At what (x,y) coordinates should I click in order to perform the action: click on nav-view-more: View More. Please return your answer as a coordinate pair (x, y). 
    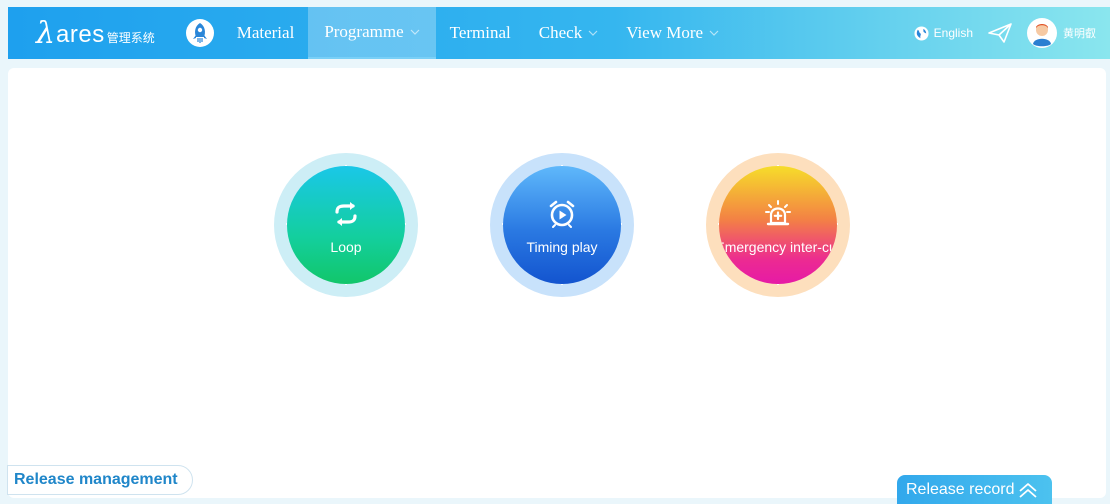
    Looking at the image, I should click on (672, 33).